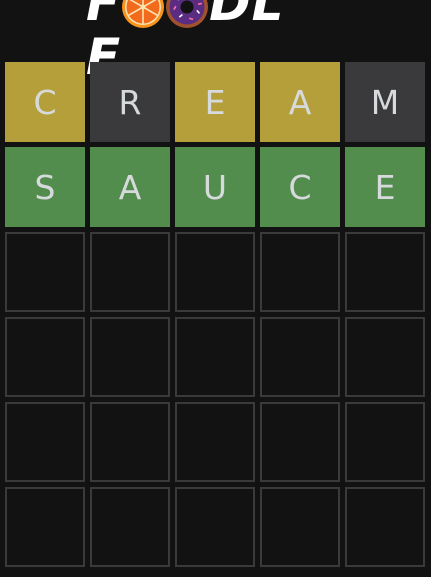  Describe the element at coordinates (45, 187) in the screenshot. I see `tile-r2-c1: S` at that location.